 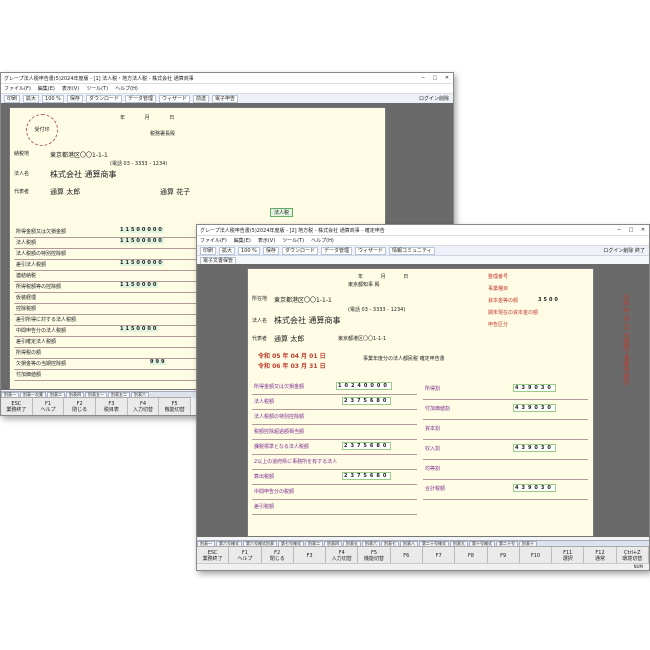 I want to click on front-login-label: ログイン削除 終了, so click(x=626, y=250).